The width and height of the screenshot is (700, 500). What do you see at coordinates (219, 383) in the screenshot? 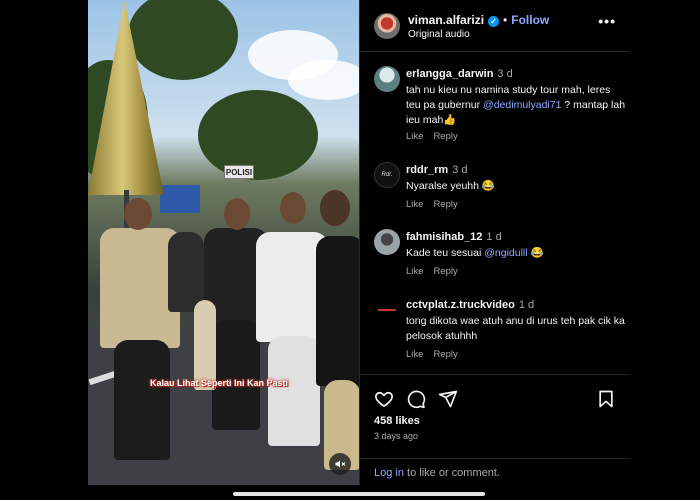
I see `video-caption: Kalau Lihat Seperti Ini Kan Pasti` at bounding box center [219, 383].